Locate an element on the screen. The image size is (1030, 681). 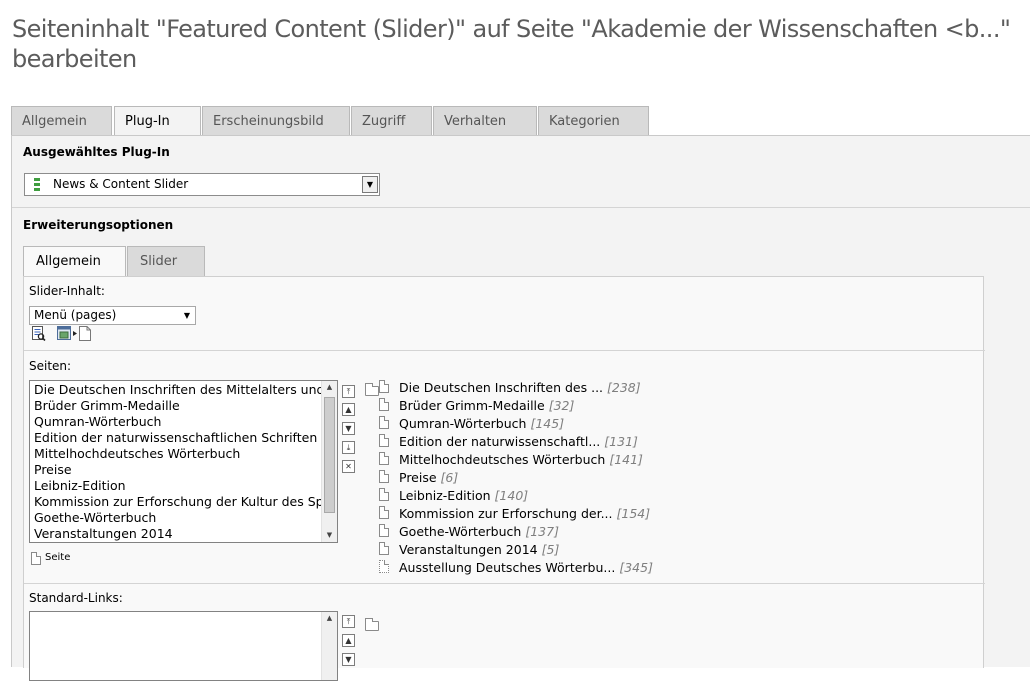
remove-item-button: ✕ is located at coordinates (348, 466).